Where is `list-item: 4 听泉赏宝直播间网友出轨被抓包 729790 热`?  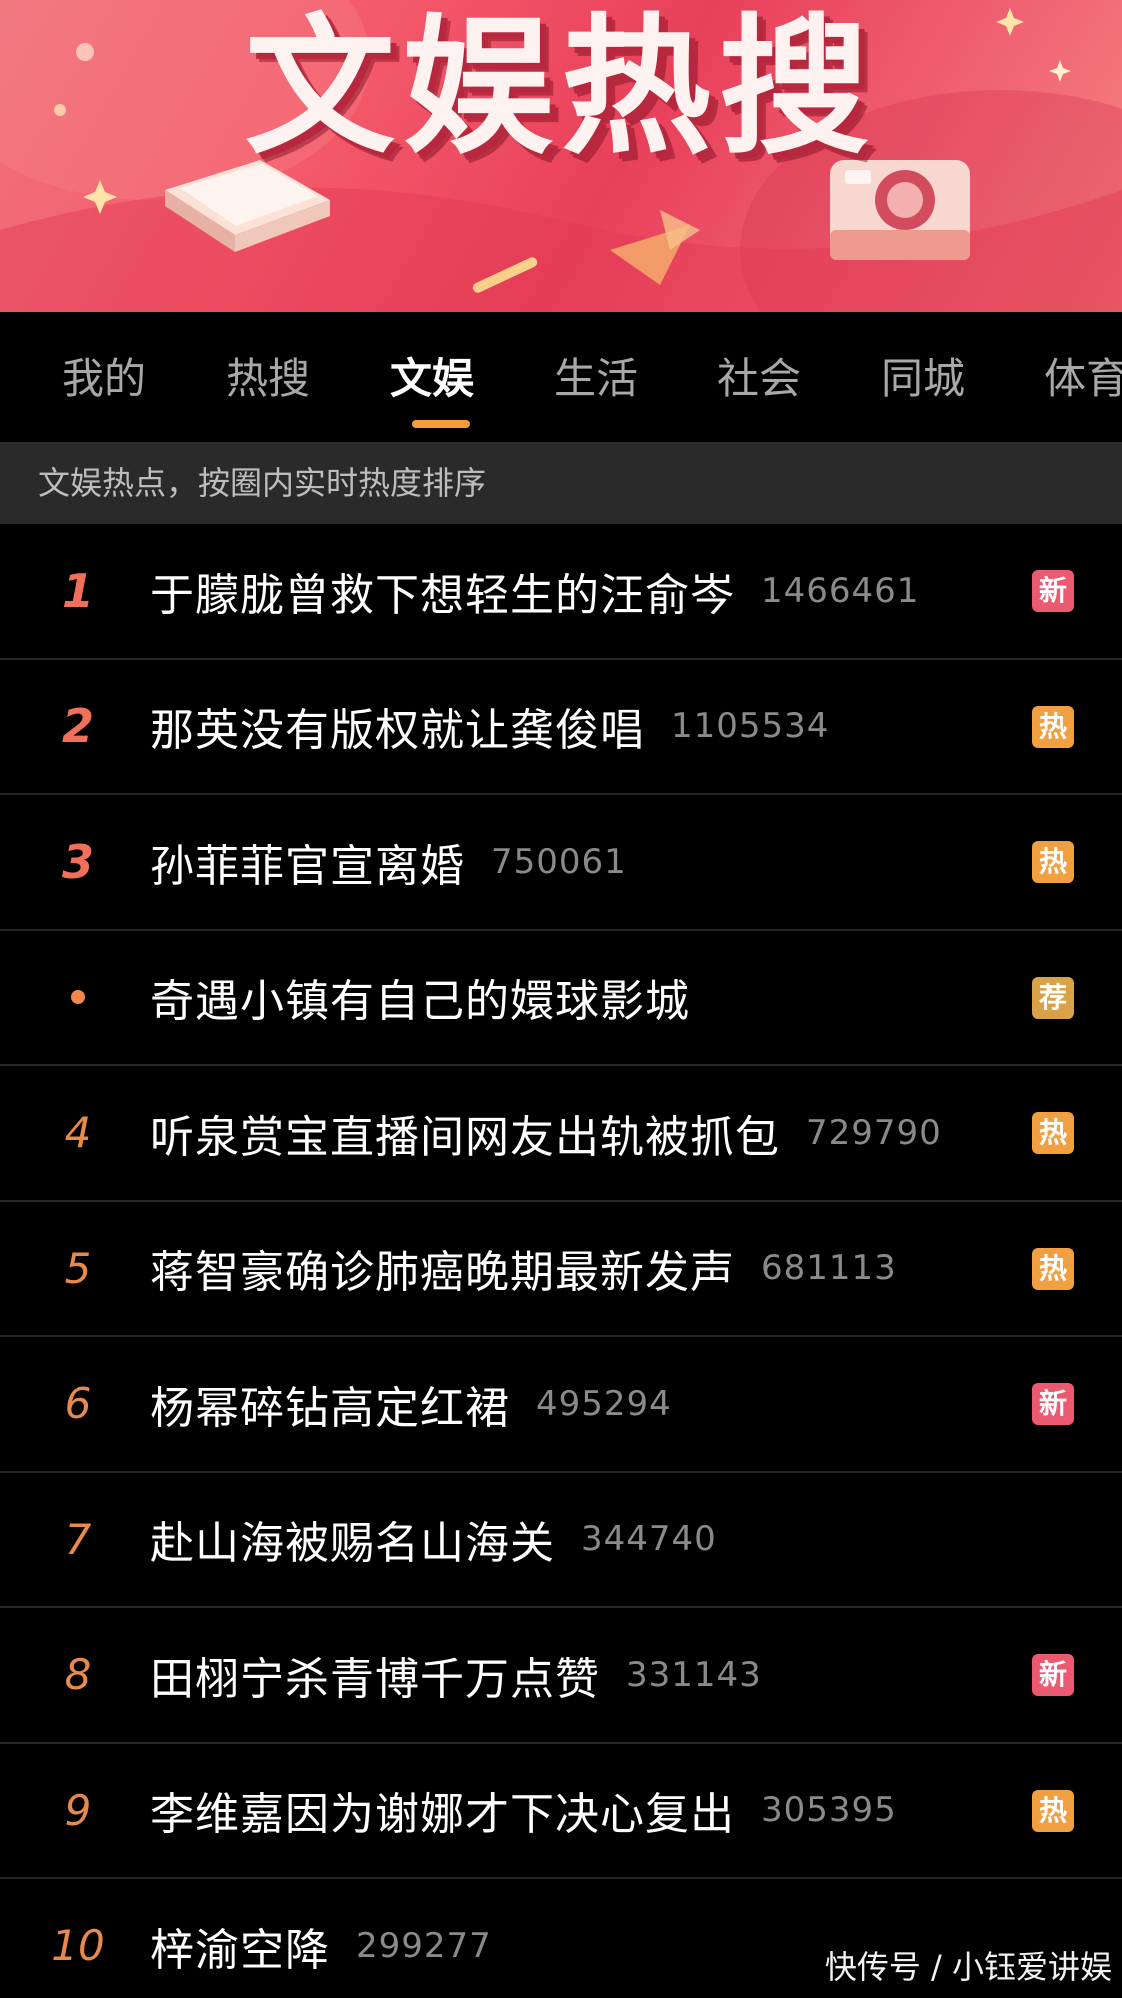 list-item: 4 听泉赏宝直播间网友出轨被抓包 729790 热 is located at coordinates (561, 1134).